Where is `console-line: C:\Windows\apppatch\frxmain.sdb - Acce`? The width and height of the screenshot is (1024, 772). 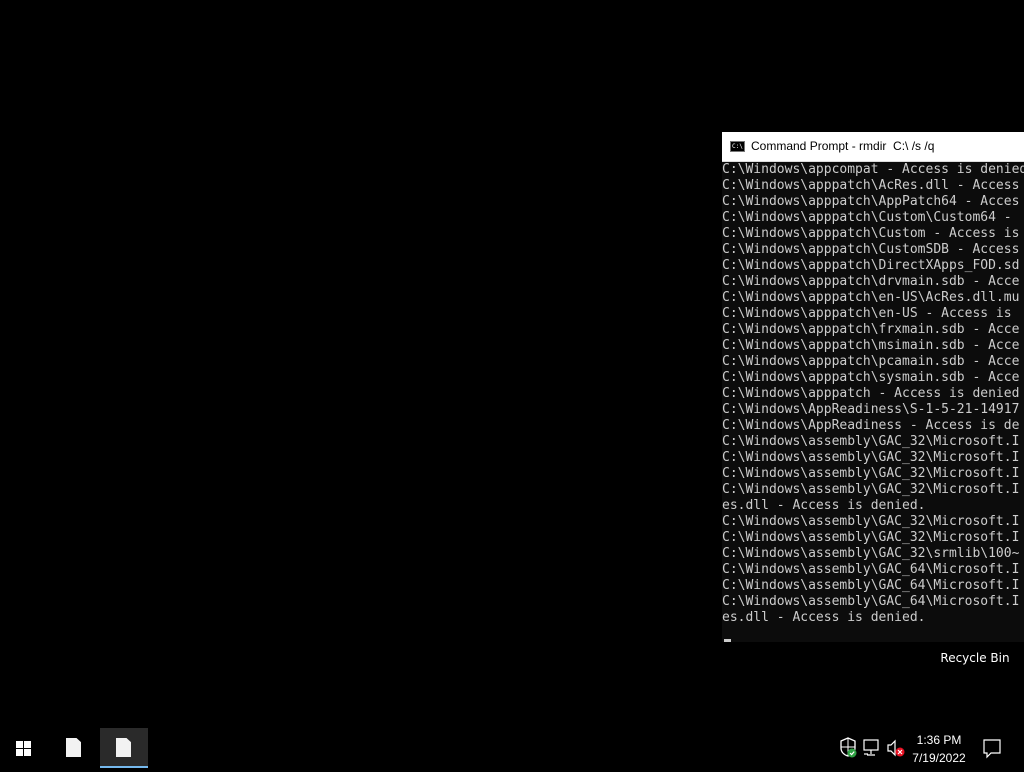
console-line: C:\Windows\apppatch\frxmain.sdb - Acce is located at coordinates (871, 329).